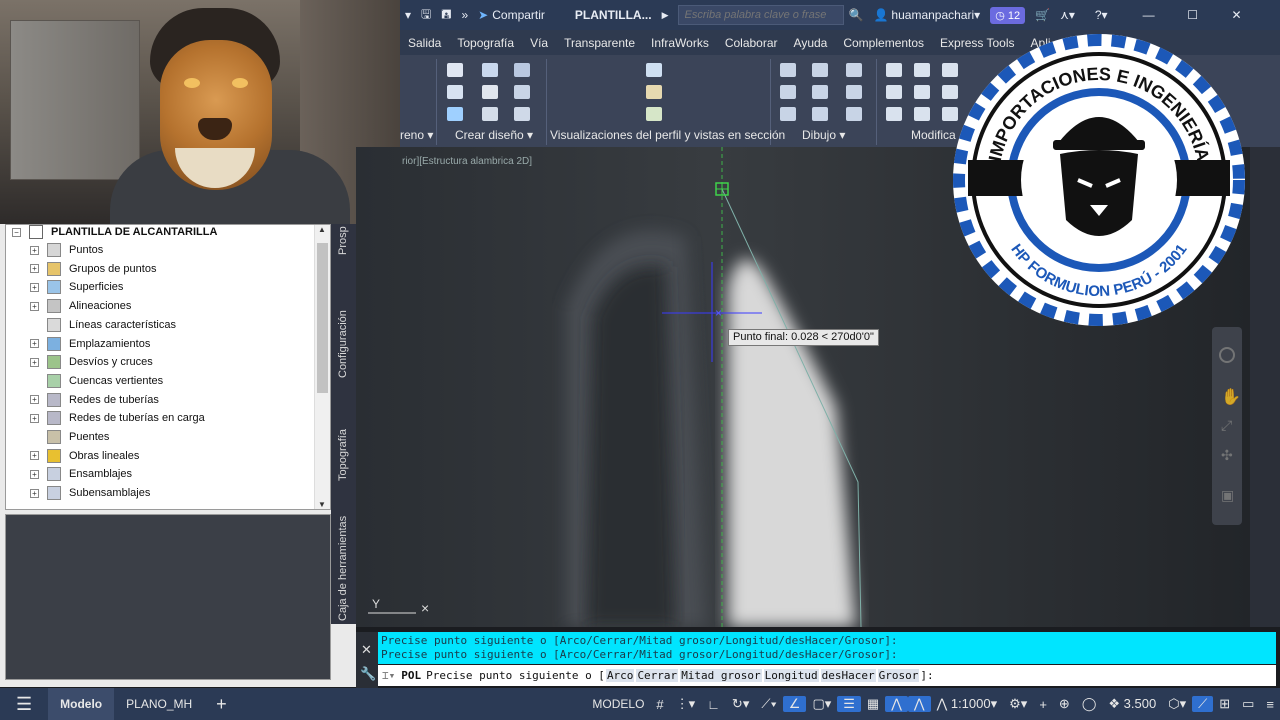 This screenshot has width=1280, height=720. I want to click on scale-icon, so click(922, 114).